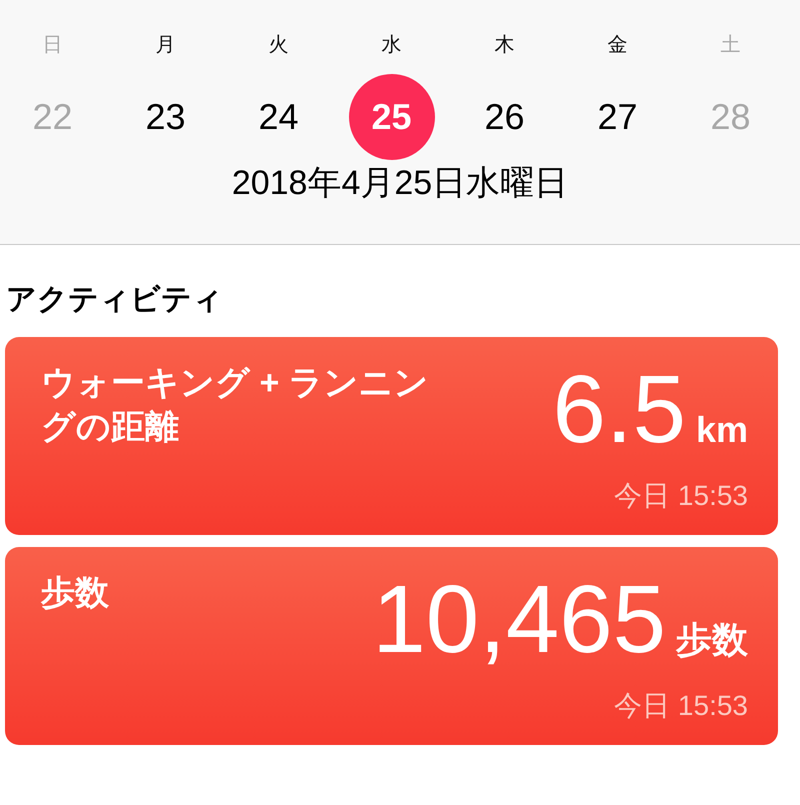  I want to click on date-button: 28, so click(731, 117).